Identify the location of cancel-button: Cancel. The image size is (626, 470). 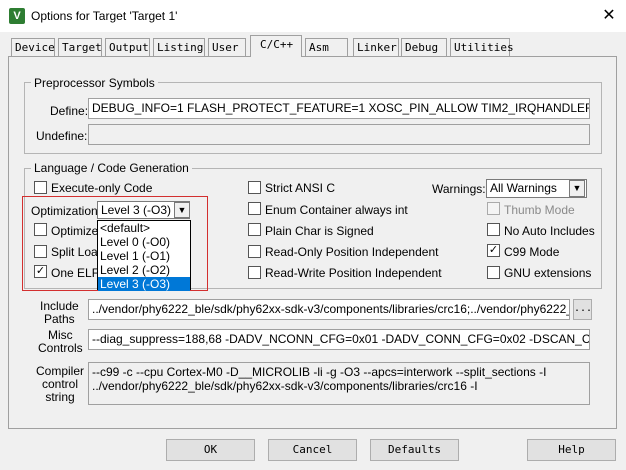
(312, 450).